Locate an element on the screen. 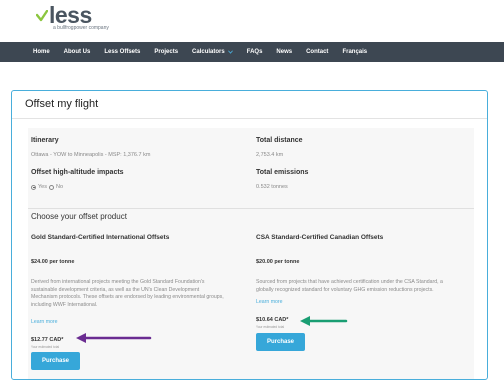 The image size is (504, 380). brand-name: less is located at coordinates (70, 15).